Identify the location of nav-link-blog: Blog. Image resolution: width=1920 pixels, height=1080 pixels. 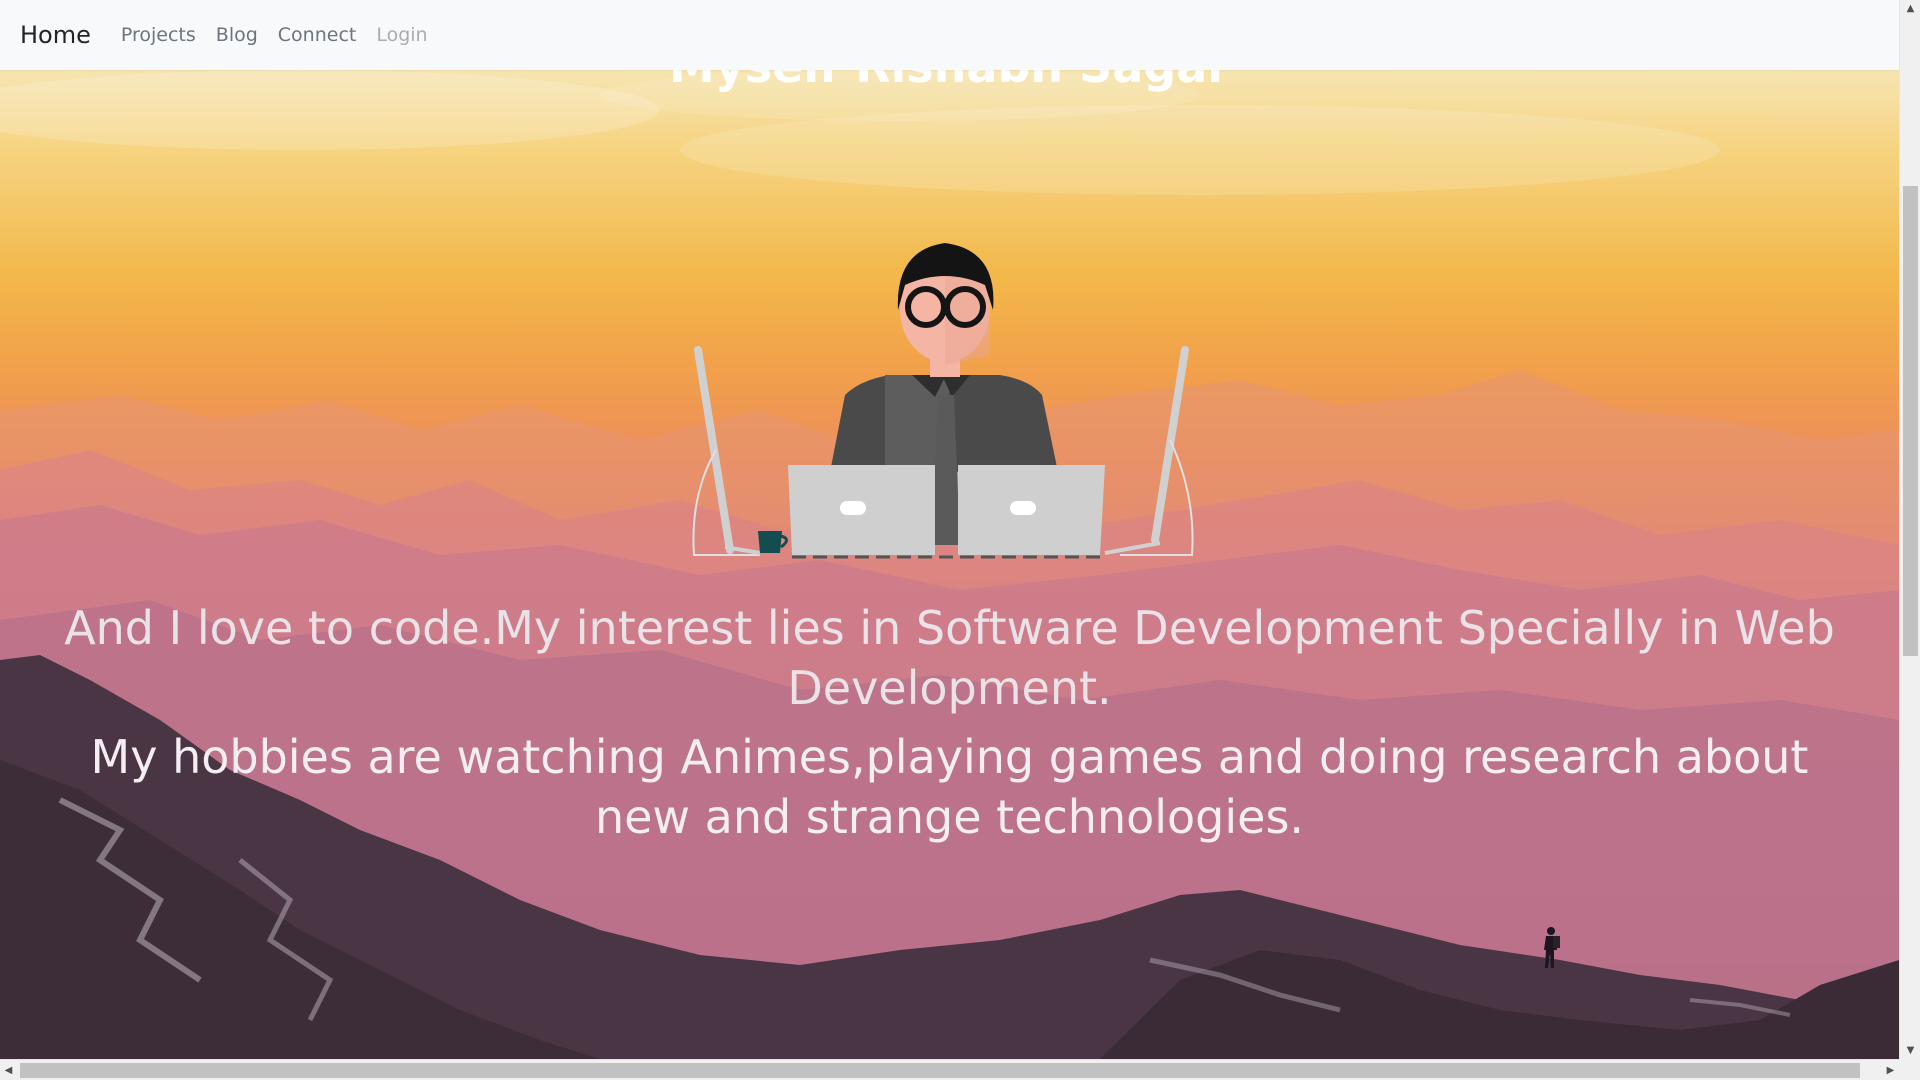
(237, 35).